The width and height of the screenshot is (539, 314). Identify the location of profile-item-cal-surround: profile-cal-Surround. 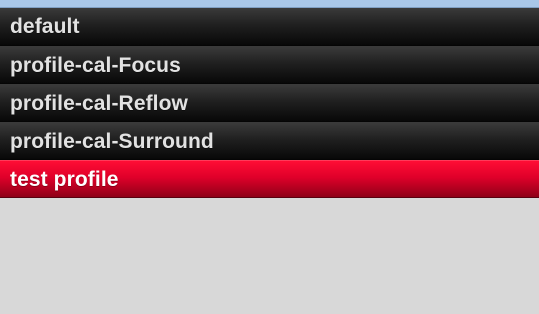
(269, 141).